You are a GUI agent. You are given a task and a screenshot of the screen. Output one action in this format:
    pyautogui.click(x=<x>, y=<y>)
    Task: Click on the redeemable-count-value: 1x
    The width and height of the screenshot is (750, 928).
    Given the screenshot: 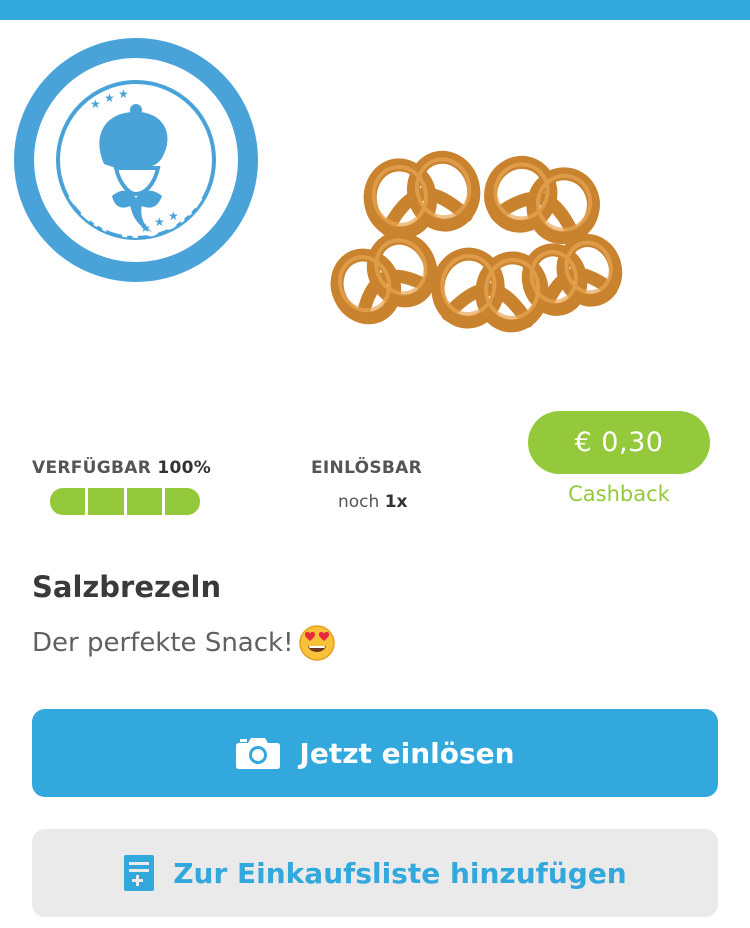 What is the action you would take?
    pyautogui.click(x=396, y=502)
    